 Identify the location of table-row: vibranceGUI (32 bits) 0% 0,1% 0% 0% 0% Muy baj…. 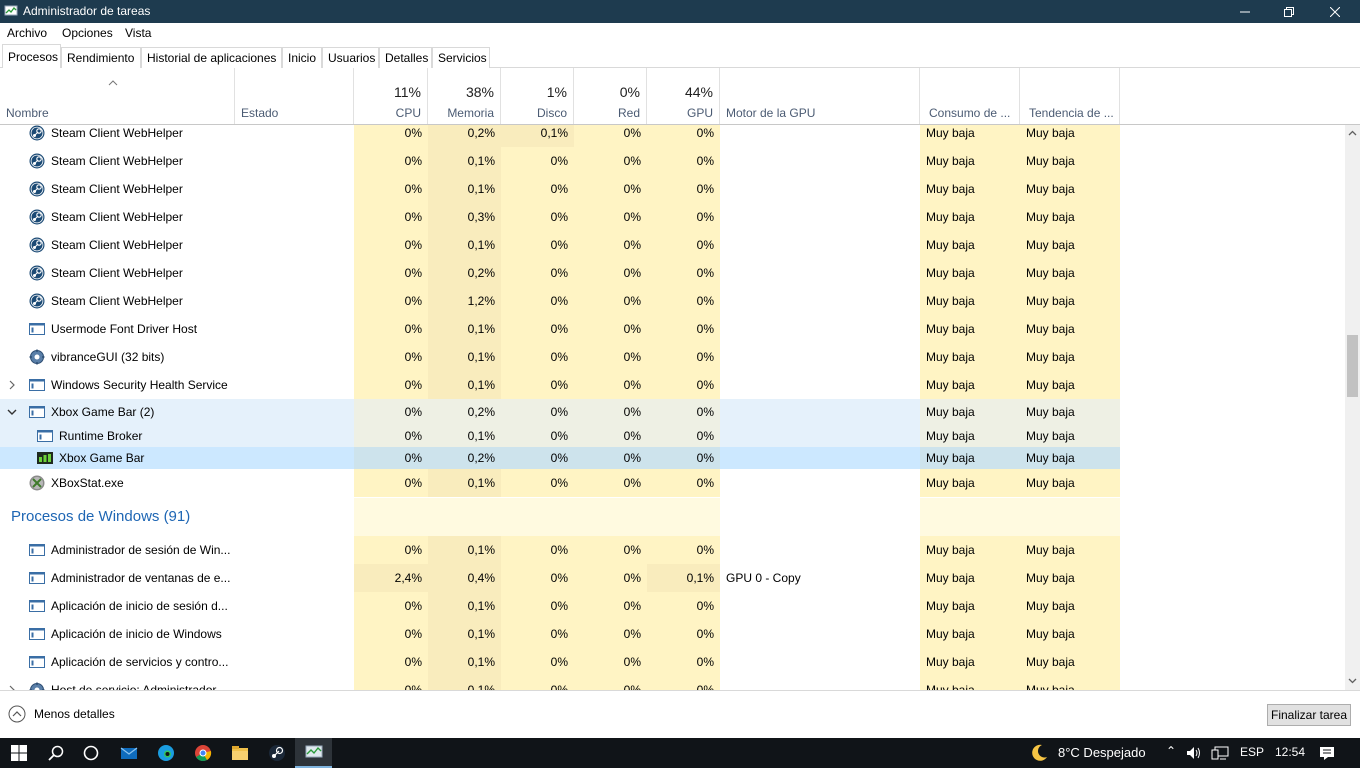
(672, 357).